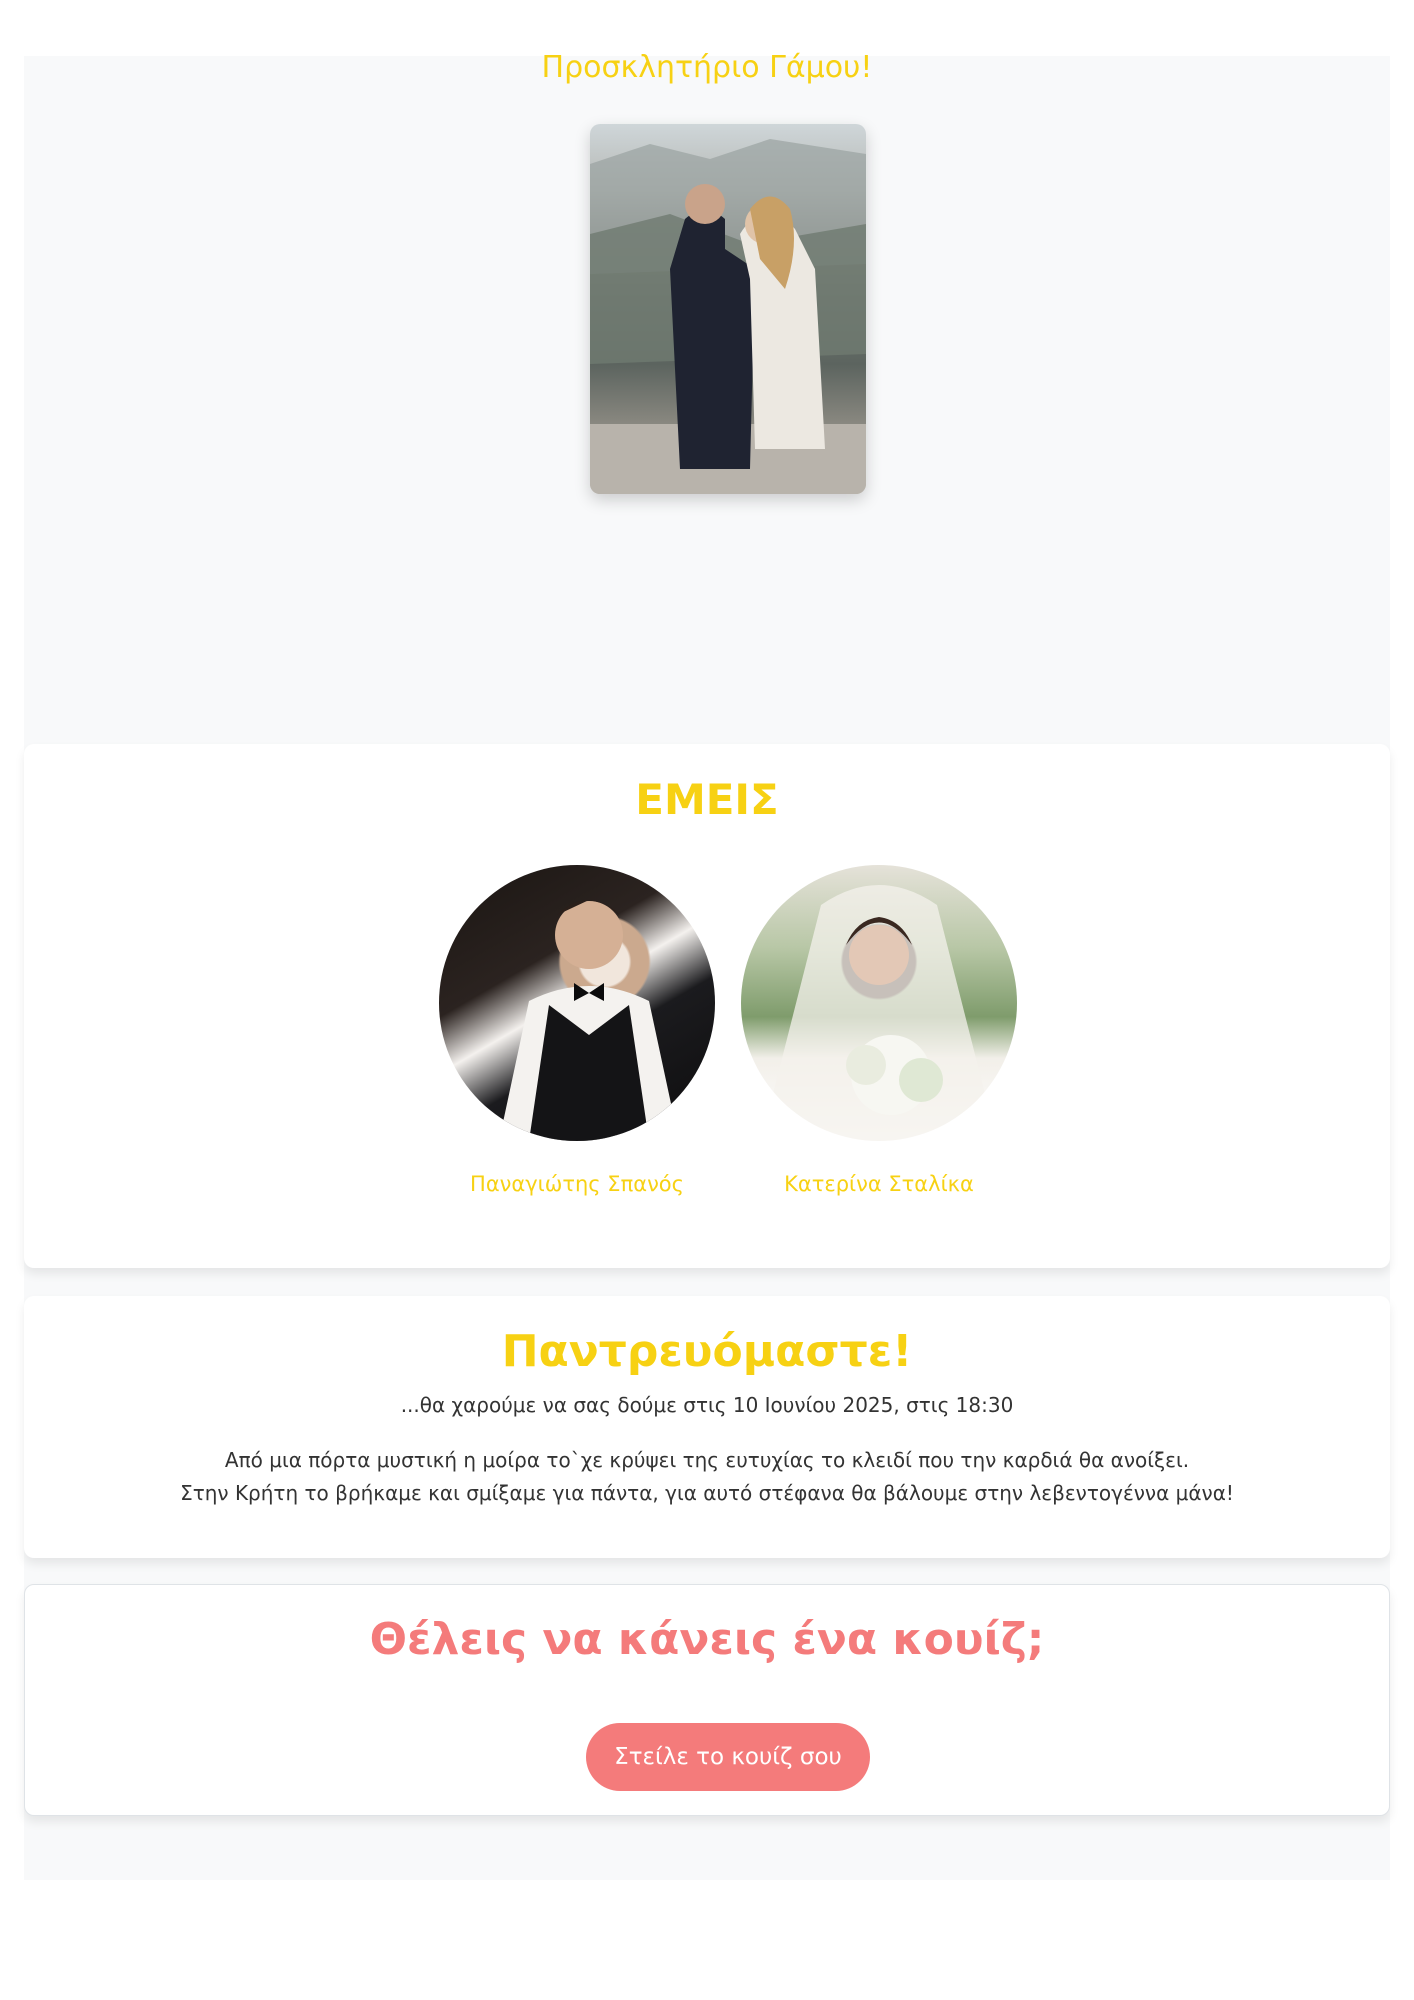 This screenshot has width=1414, height=2000. What do you see at coordinates (577, 1184) in the screenshot?
I see `groom-name: Παναγιώτης Σπανός` at bounding box center [577, 1184].